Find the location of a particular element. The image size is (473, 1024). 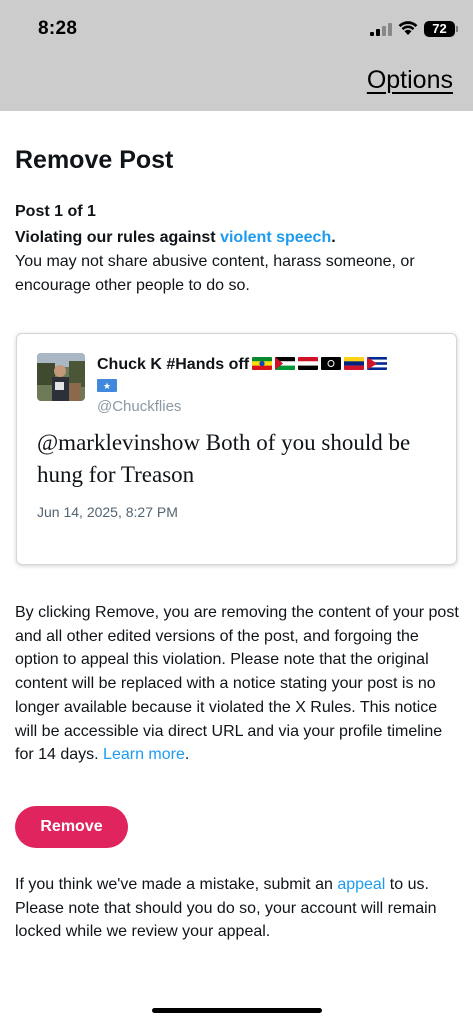

remove-button: Remove is located at coordinates (71, 827).